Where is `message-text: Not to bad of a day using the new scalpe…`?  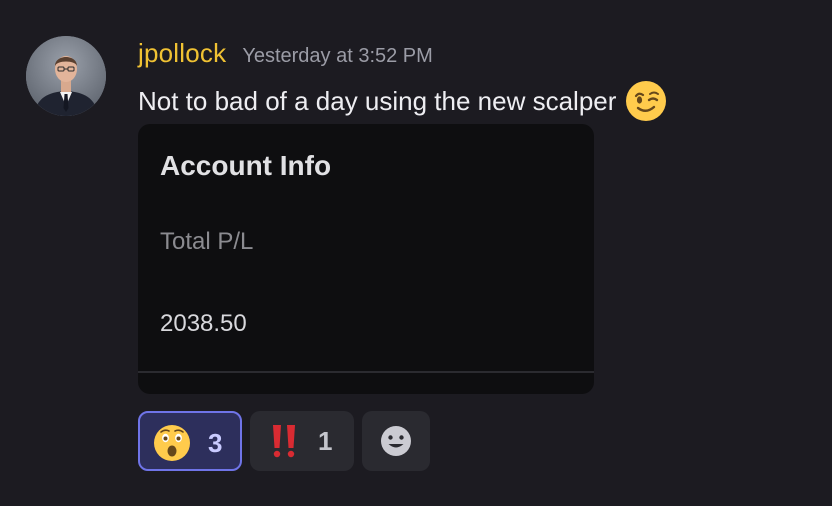
message-text: Not to bad of a day using the new scalpe… is located at coordinates (377, 100).